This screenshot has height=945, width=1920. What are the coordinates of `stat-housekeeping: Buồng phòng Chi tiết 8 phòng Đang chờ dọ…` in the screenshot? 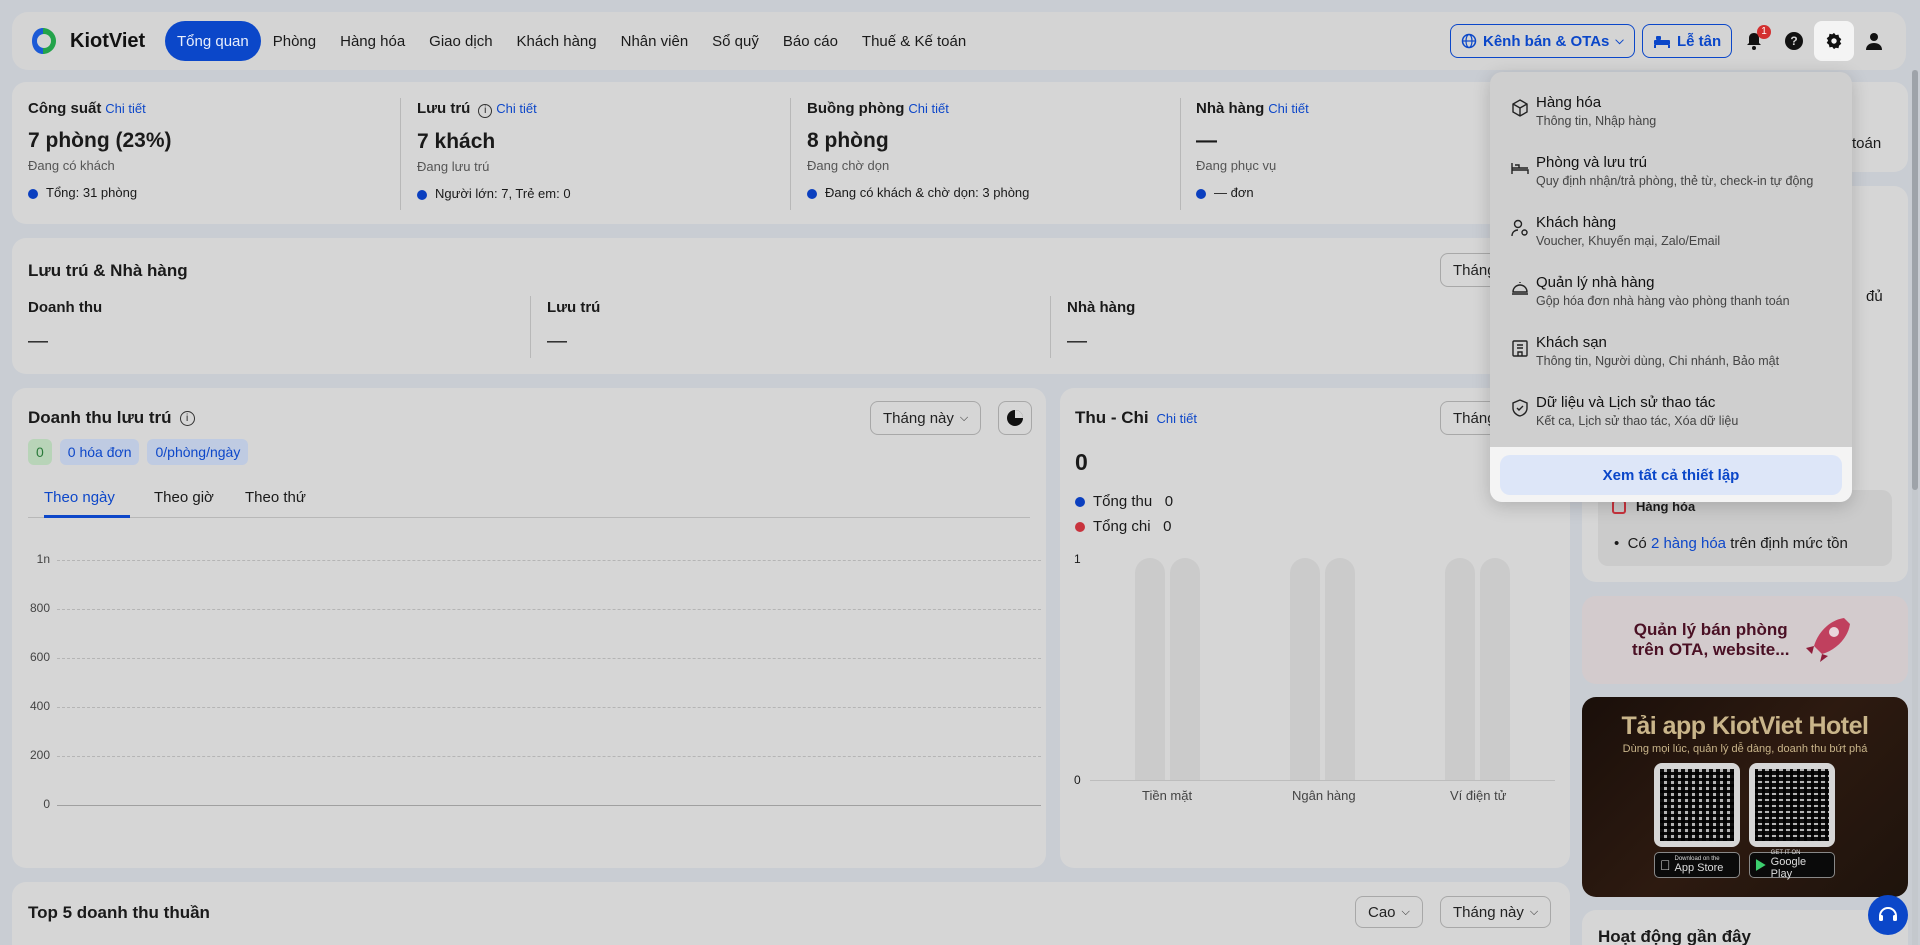 It's located at (992, 150).